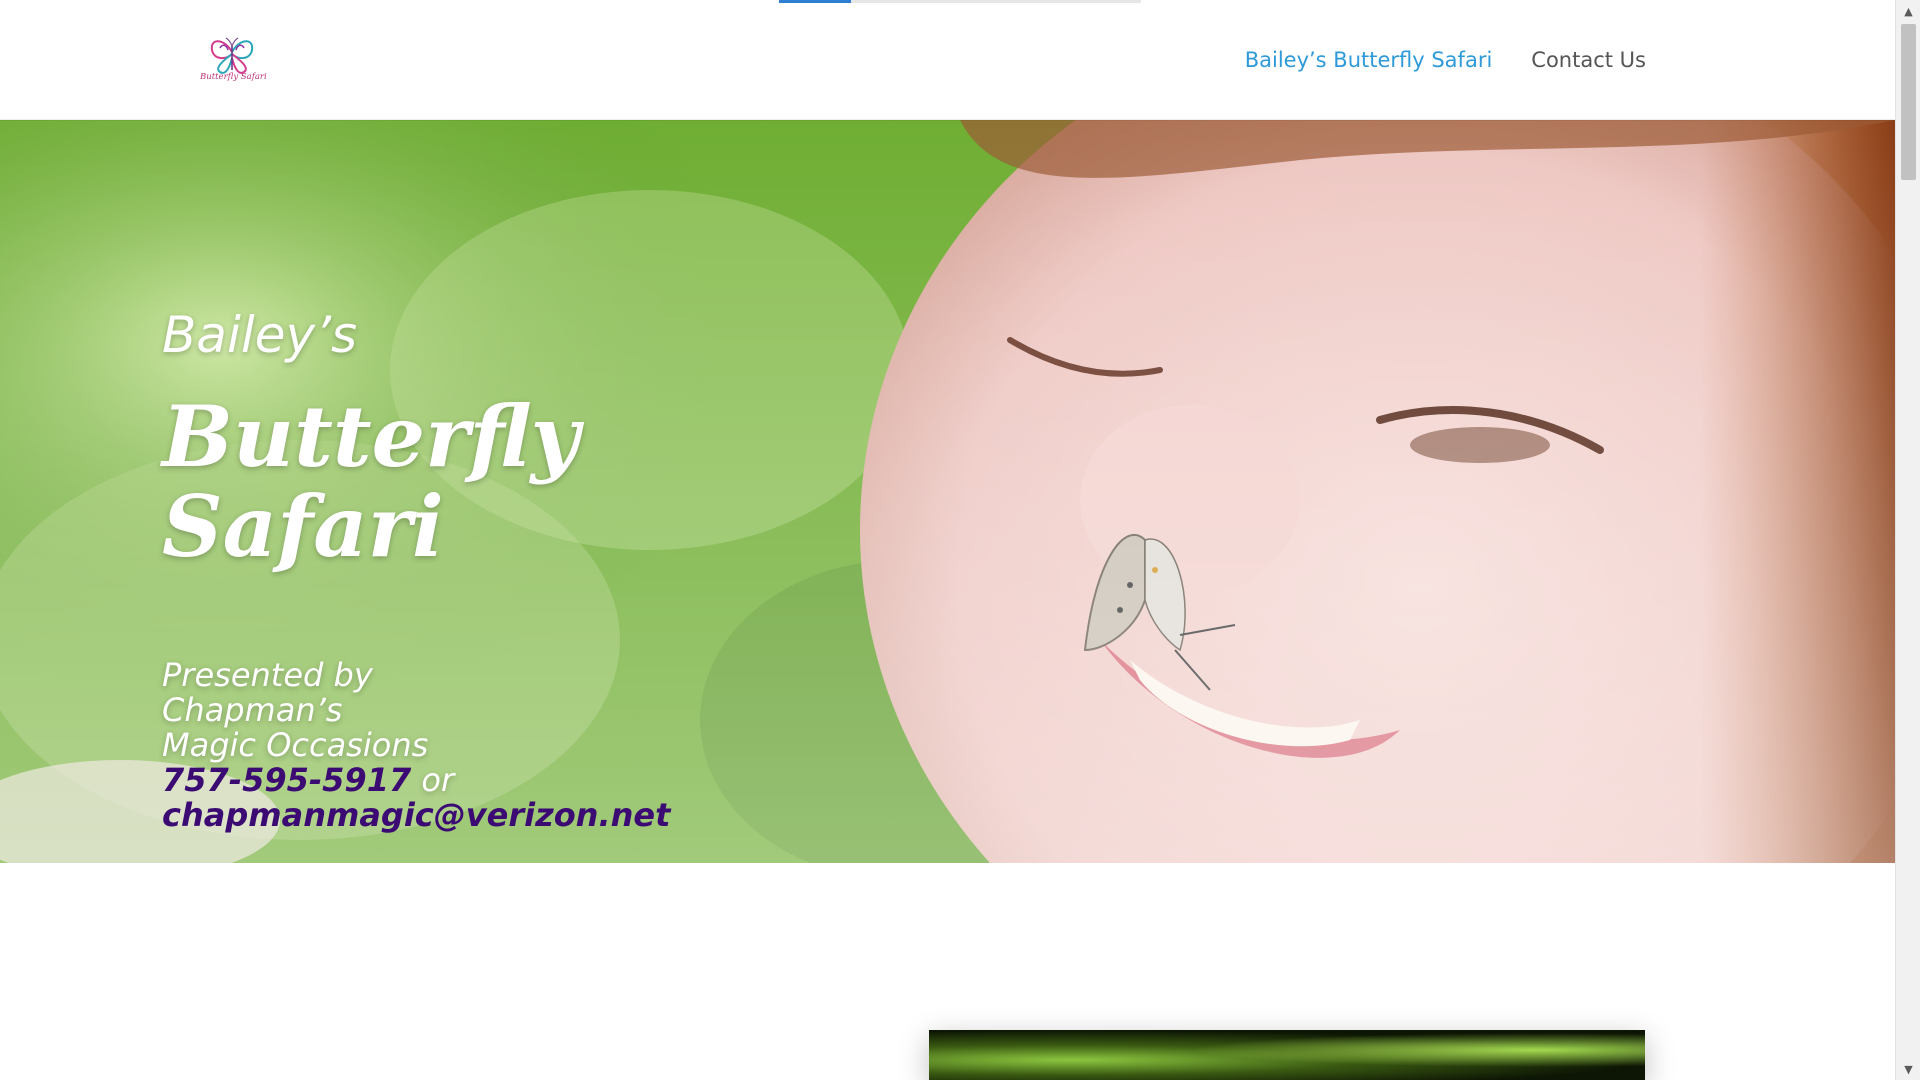  What do you see at coordinates (286, 780) in the screenshot?
I see `phone-link: 757-595-5917` at bounding box center [286, 780].